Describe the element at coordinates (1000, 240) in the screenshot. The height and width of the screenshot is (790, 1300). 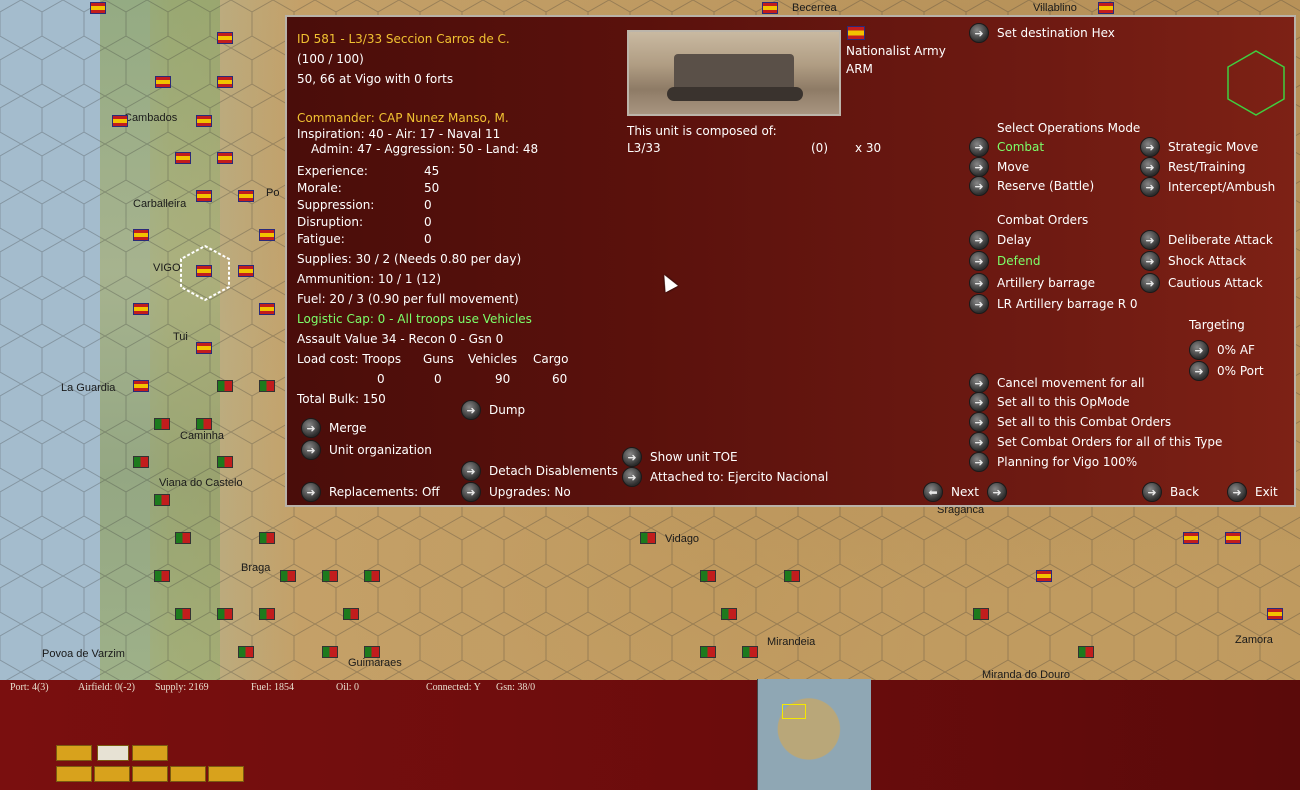
I see `order-delay-button: ➜ Delay` at that location.